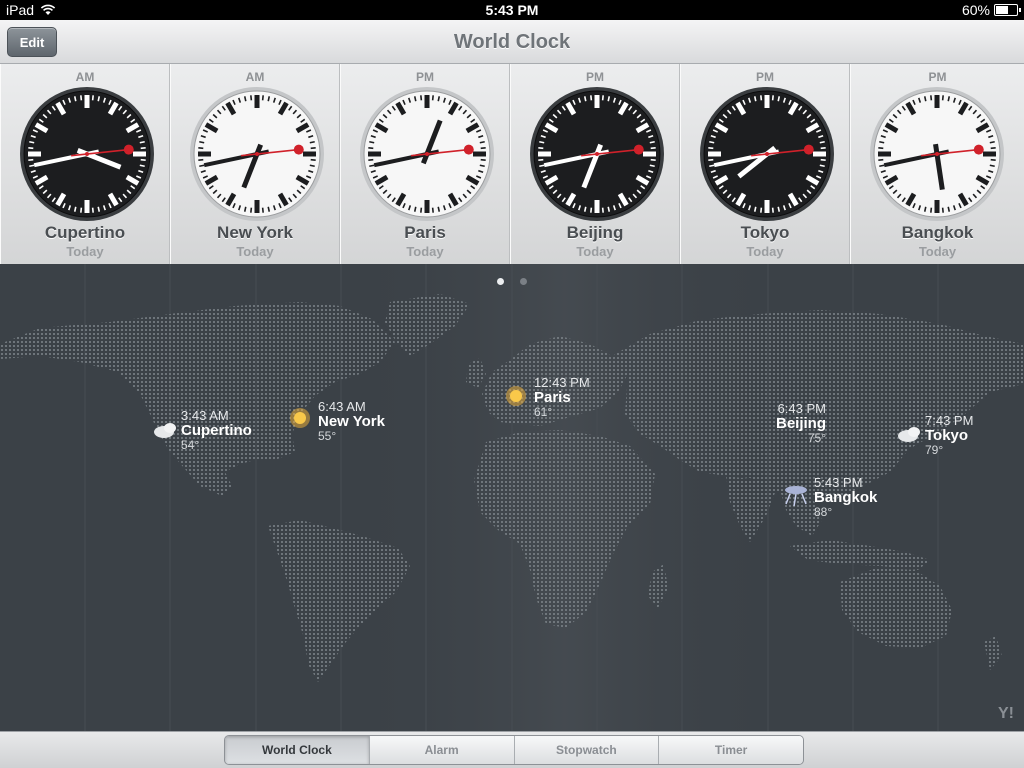 The height and width of the screenshot is (768, 1024). I want to click on clock-city-name: Bangkok, so click(937, 232).